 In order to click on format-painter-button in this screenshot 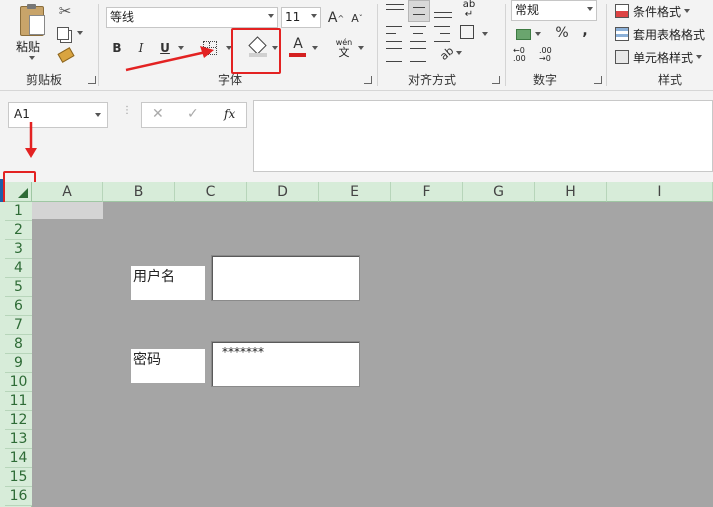, I will do `click(66, 55)`.